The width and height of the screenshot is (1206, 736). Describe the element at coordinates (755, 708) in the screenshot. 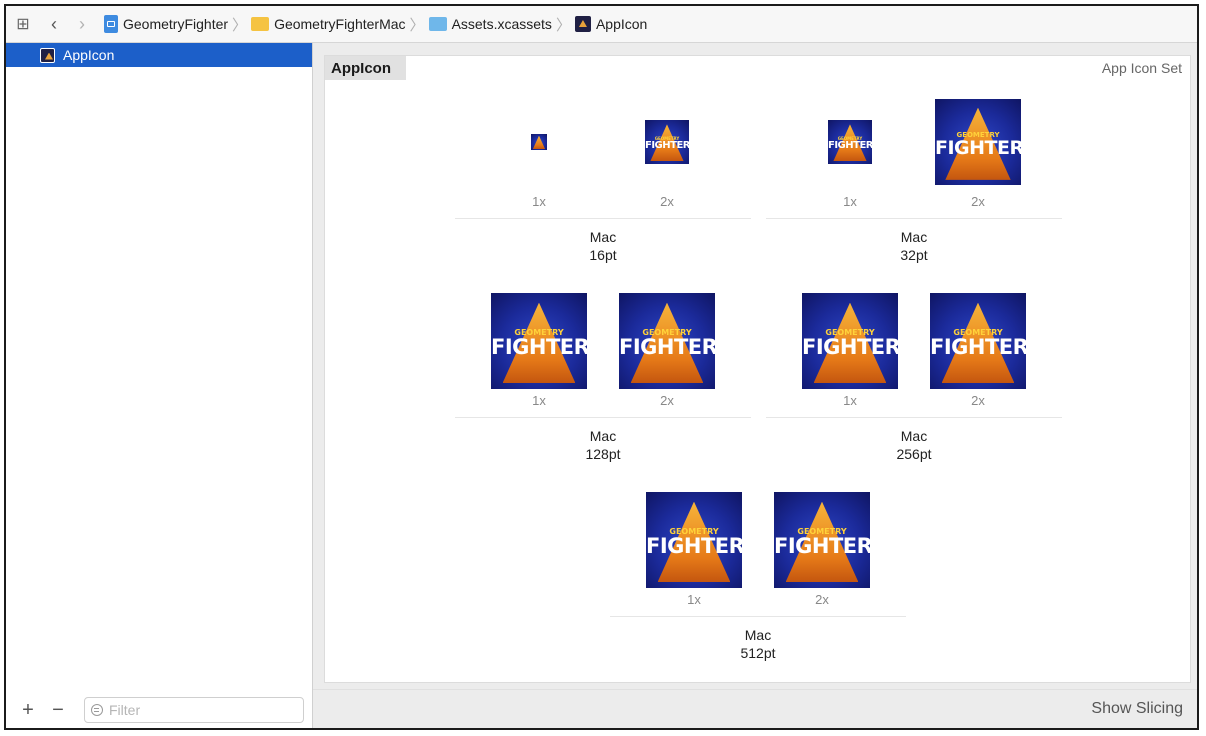

I see `editor-bottom-bar: Show Slicing` at that location.